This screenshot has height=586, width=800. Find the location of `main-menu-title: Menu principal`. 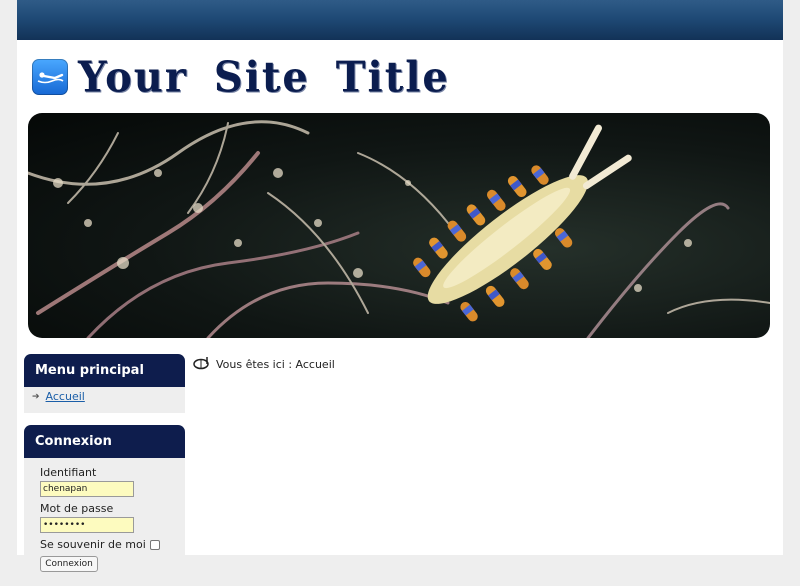

main-menu-title: Menu principal is located at coordinates (104, 370).